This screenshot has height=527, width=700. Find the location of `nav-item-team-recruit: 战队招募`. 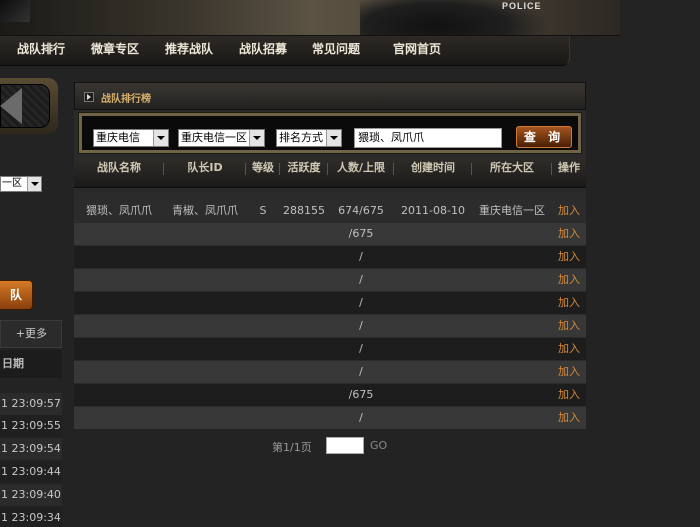

nav-item-team-recruit: 战队招募 is located at coordinates (263, 50).